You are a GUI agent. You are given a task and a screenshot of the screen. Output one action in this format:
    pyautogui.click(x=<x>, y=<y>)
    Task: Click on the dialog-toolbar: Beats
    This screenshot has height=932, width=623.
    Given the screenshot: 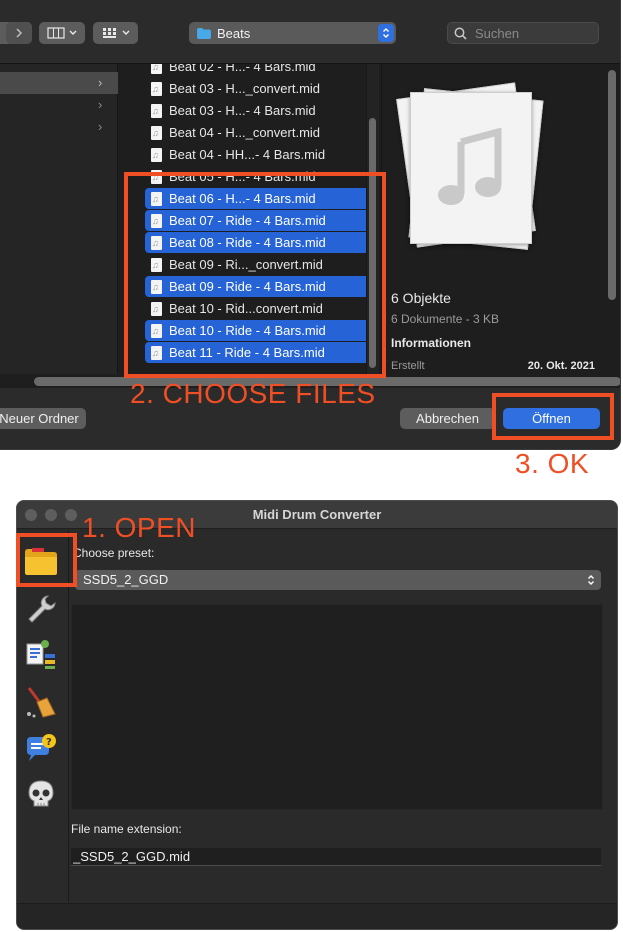 What is the action you would take?
    pyautogui.click(x=310, y=32)
    